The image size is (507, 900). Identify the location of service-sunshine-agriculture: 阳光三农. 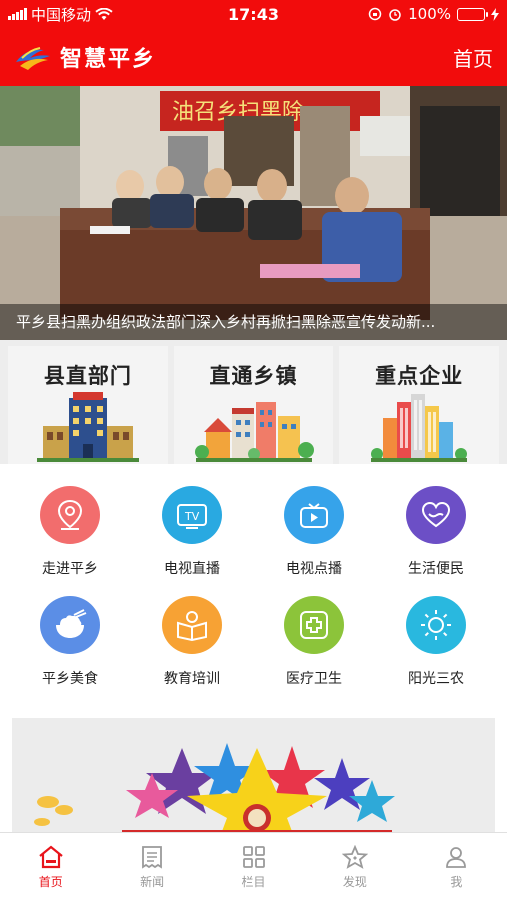
(436, 633).